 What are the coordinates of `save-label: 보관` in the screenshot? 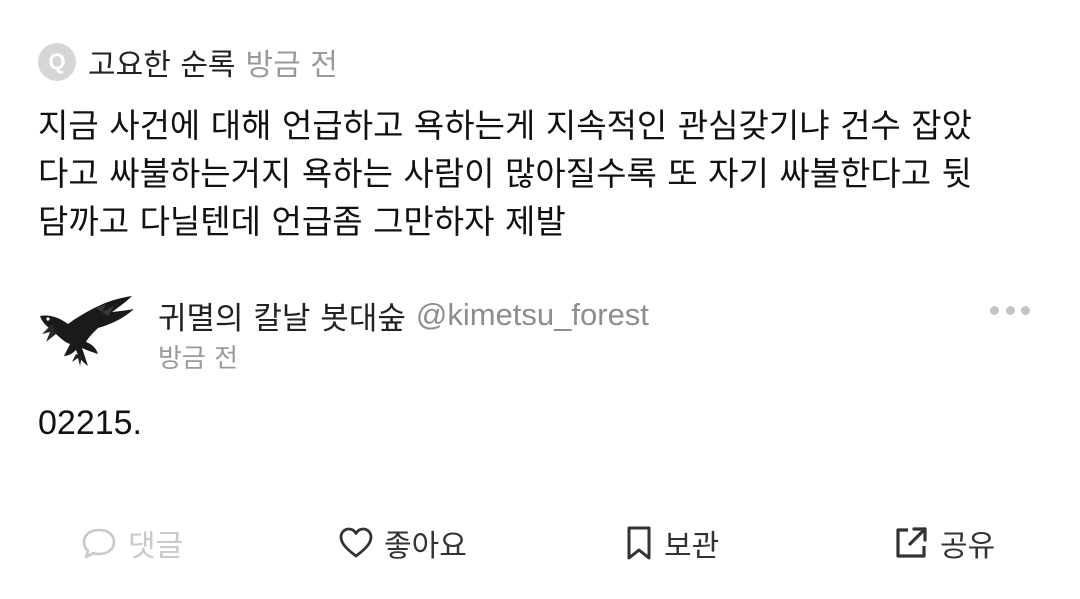 It's located at (692, 546).